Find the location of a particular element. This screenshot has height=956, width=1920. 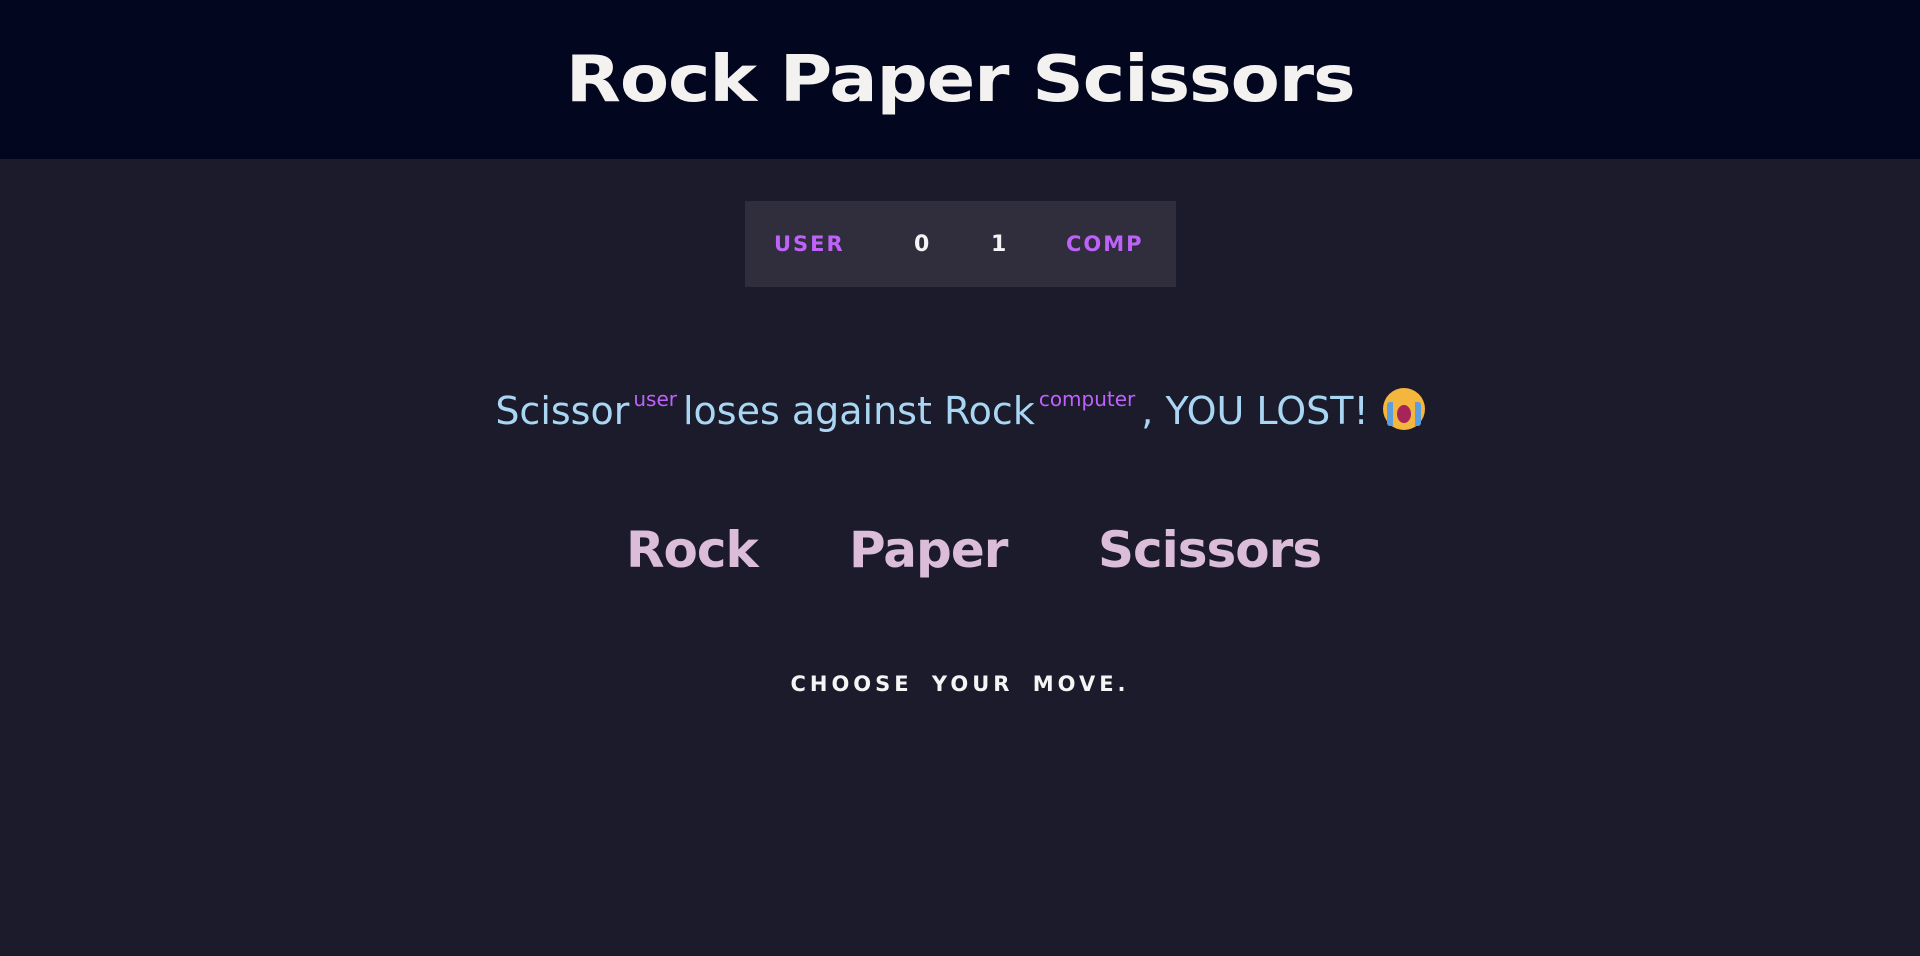

computer-tag: computer is located at coordinates (1087, 399).